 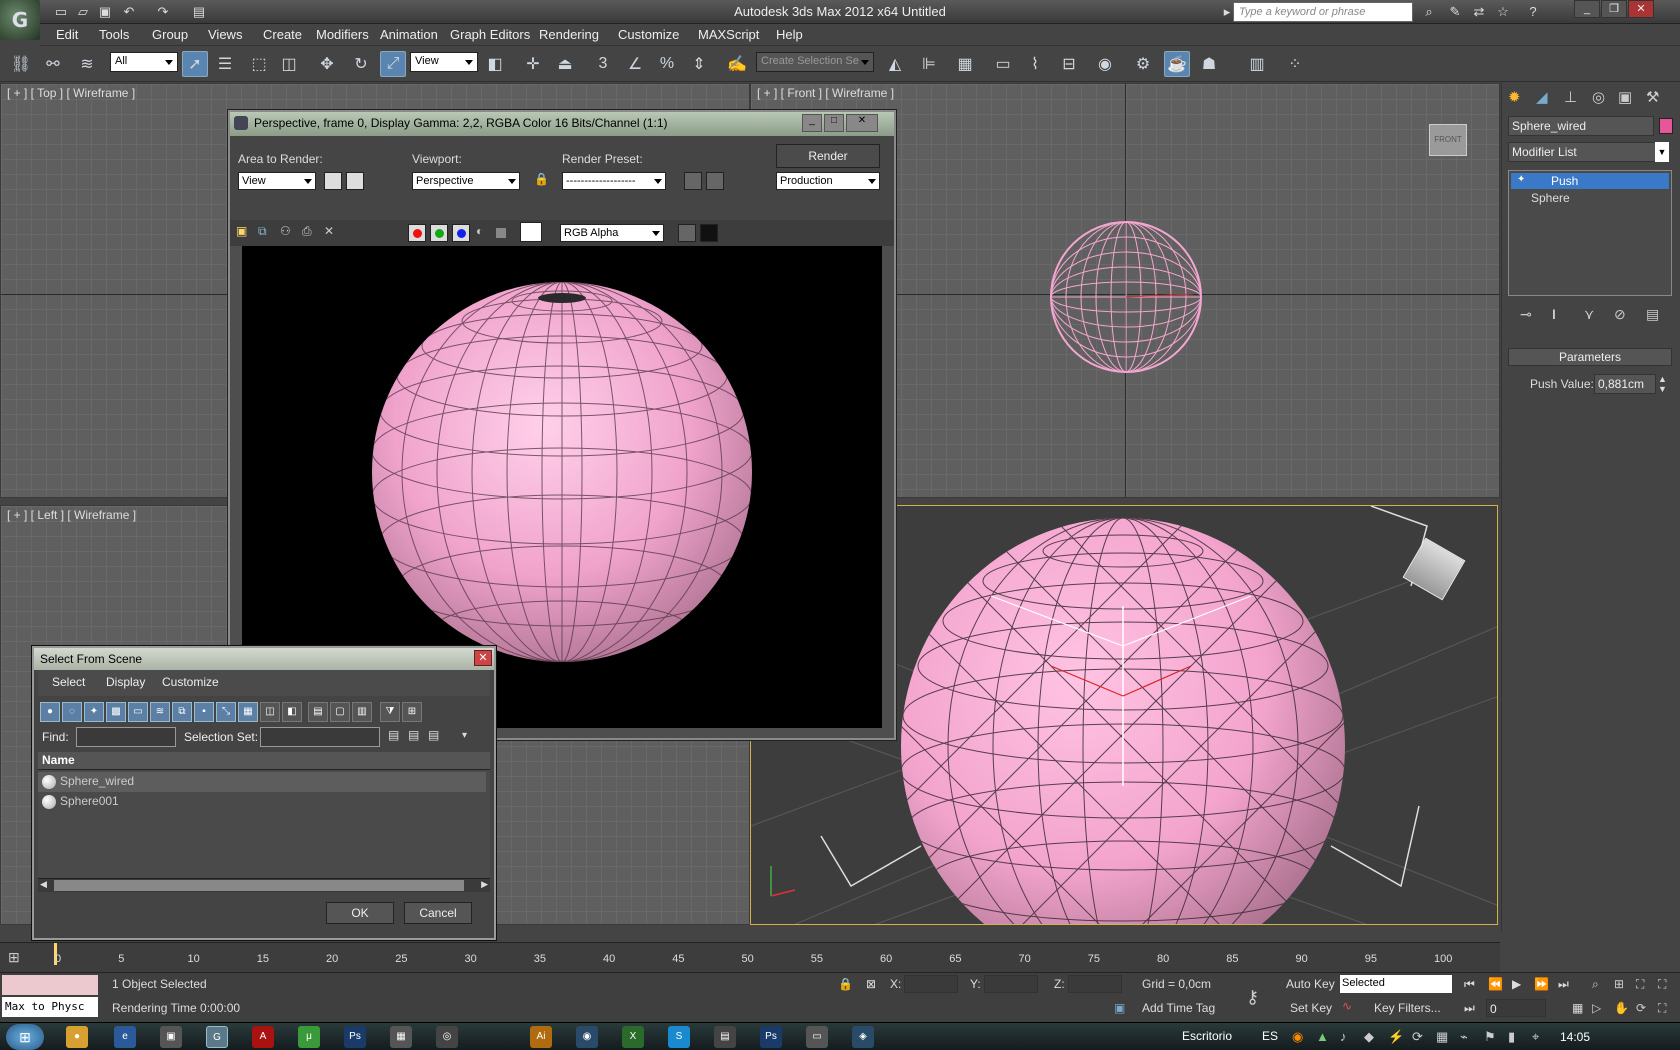 What do you see at coordinates (182, 712) in the screenshot?
I see `display-groups-icon: ⧉` at bounding box center [182, 712].